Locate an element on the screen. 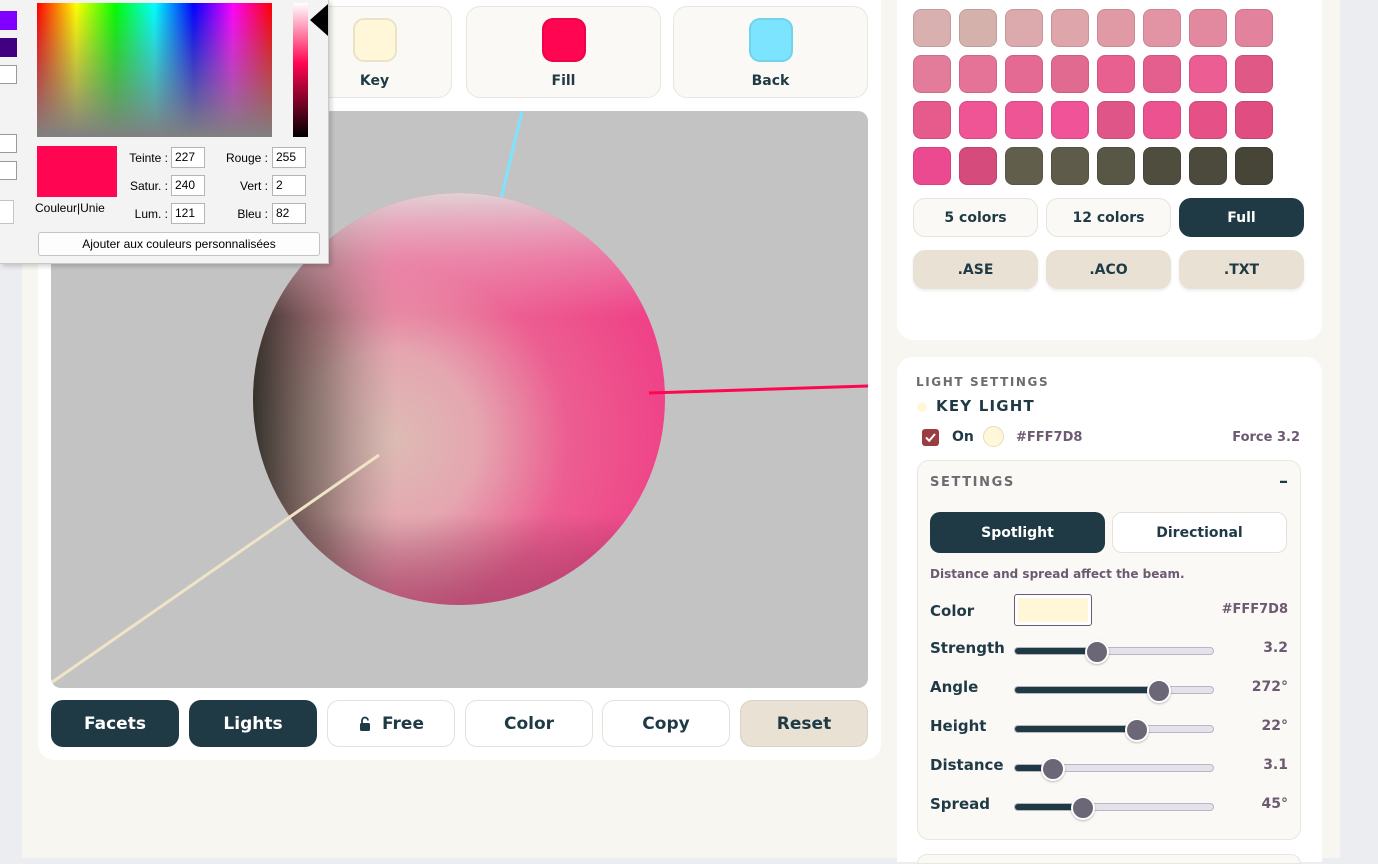 This screenshot has height=864, width=1378. blue-input: 82 is located at coordinates (289, 213).